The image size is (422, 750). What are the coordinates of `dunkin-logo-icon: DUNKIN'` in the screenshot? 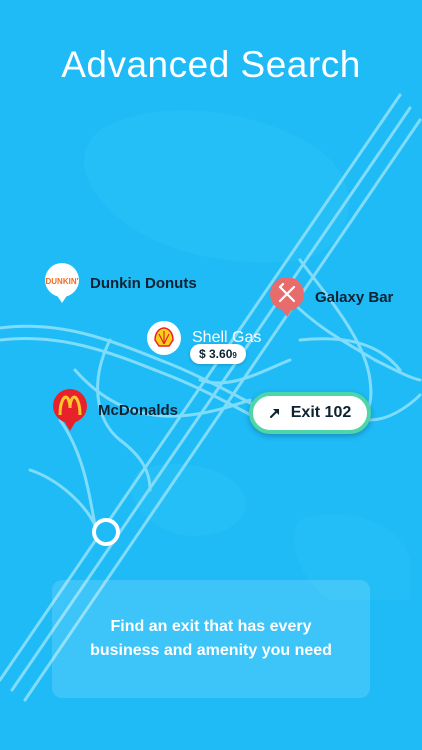 It's located at (62, 283).